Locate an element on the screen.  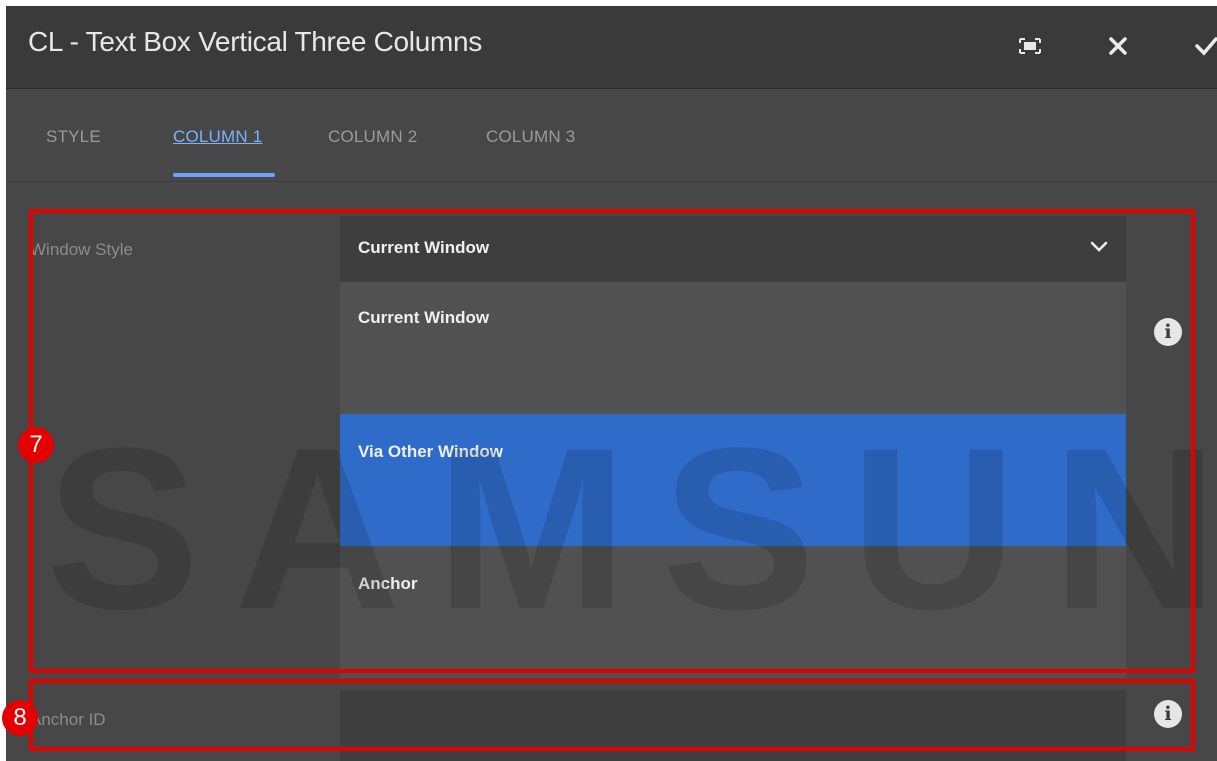
check-icon is located at coordinates (1205, 48).